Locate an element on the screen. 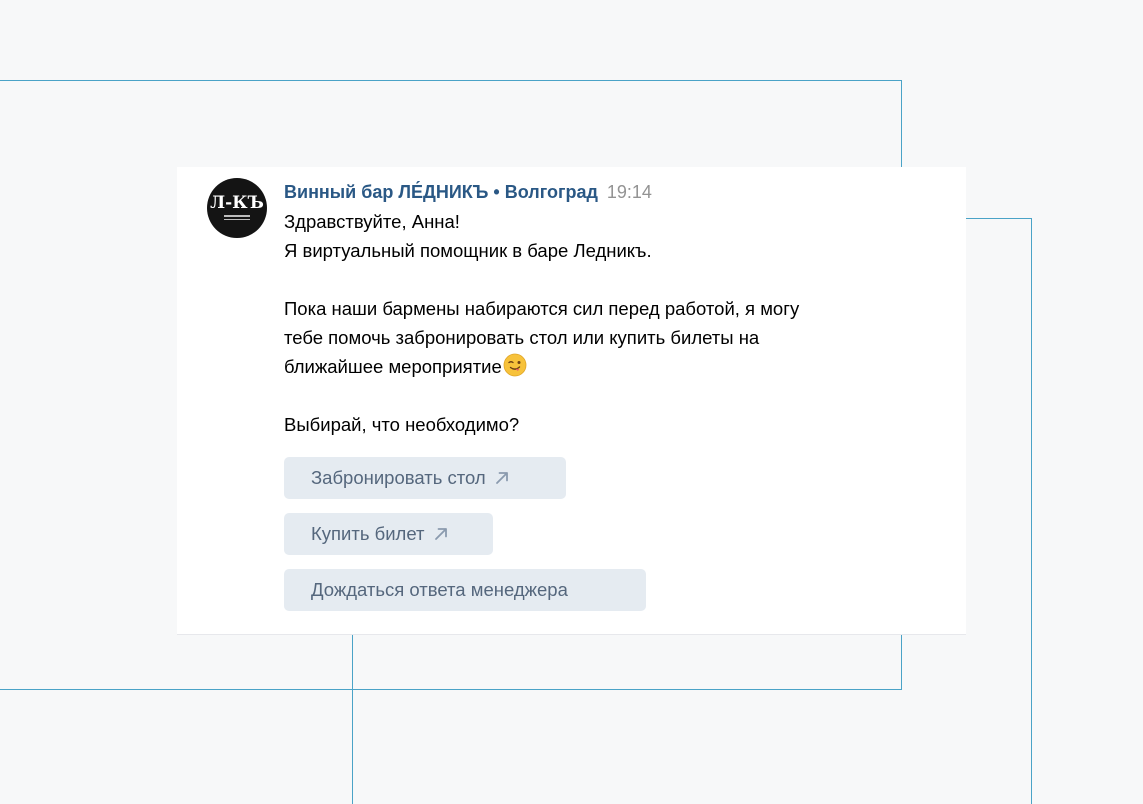 The width and height of the screenshot is (1143, 804). message-line: Здравствуйте, Анна! is located at coordinates (372, 221).